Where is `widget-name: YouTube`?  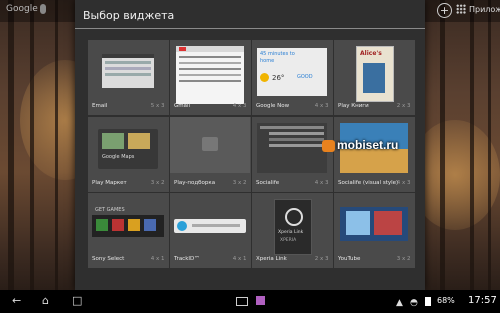 widget-name: YouTube is located at coordinates (349, 259).